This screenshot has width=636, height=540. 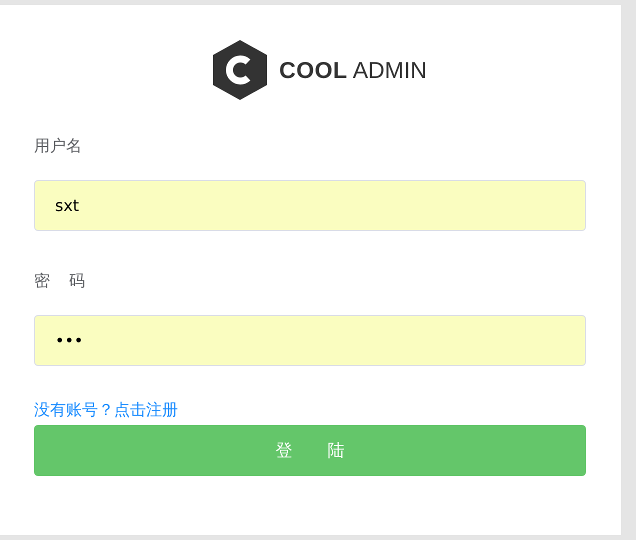 I want to click on field-label: 用户名, so click(x=58, y=146).